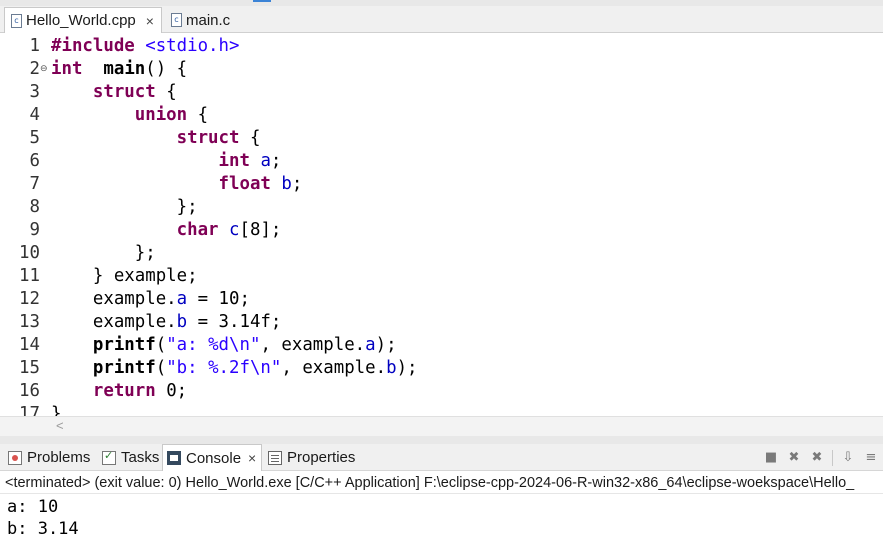 The width and height of the screenshot is (883, 557). I want to click on source-text: union {, so click(129, 115).